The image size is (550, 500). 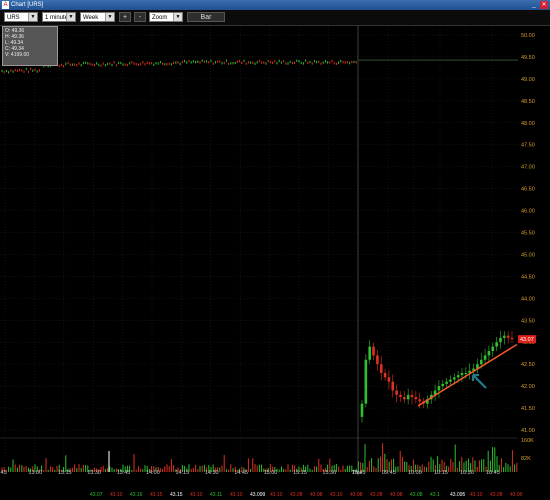 What do you see at coordinates (27, 5) in the screenshot?
I see `window-title: Chart [URS]` at bounding box center [27, 5].